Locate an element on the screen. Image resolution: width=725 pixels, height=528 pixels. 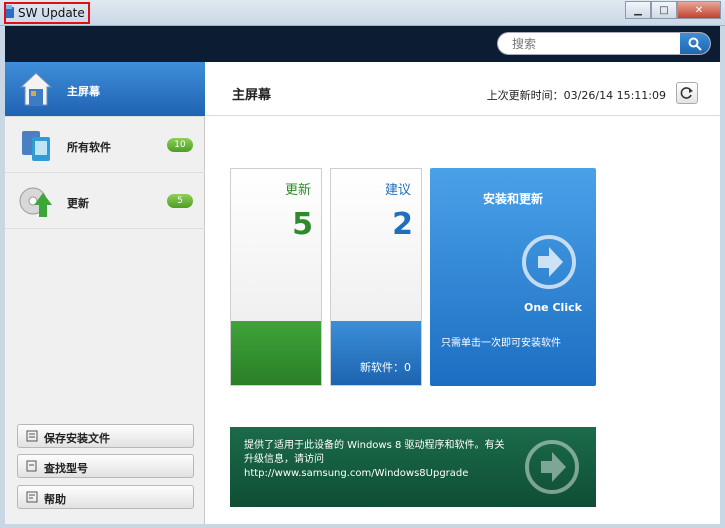
refresh-icon is located at coordinates (686, 93).